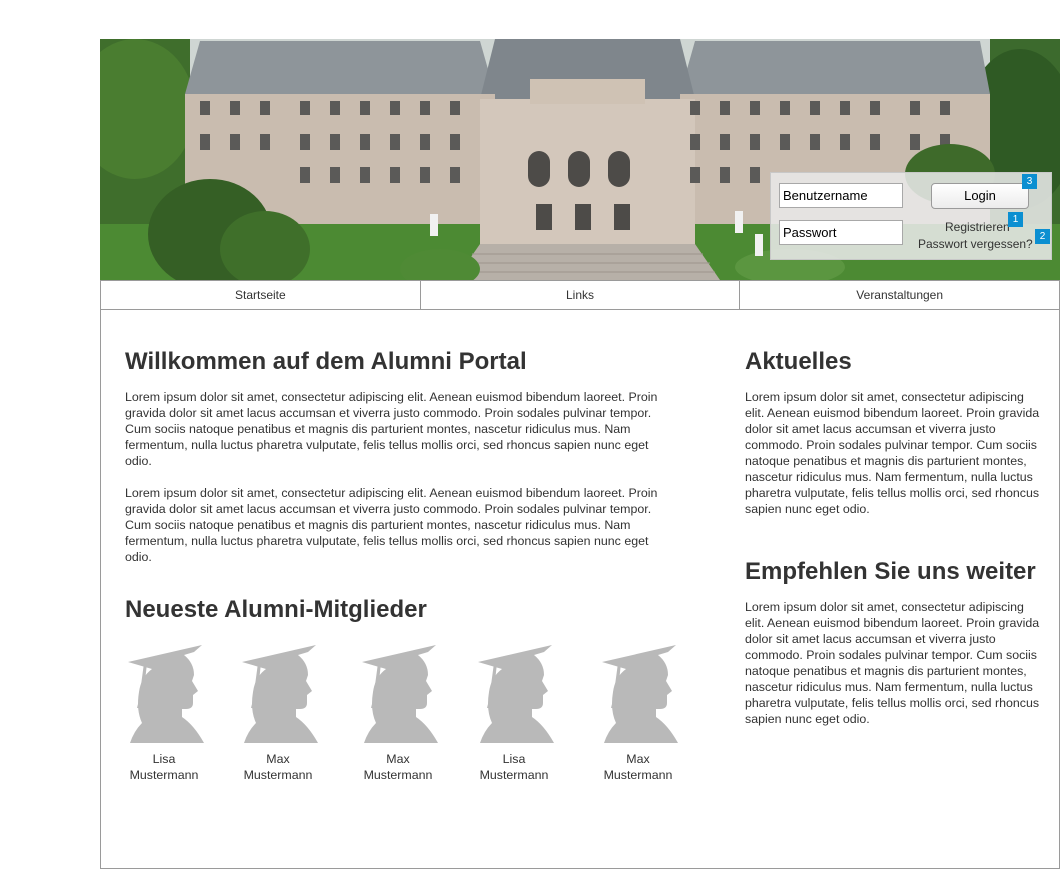  Describe the element at coordinates (841, 195) in the screenshot. I see `username-input` at that location.